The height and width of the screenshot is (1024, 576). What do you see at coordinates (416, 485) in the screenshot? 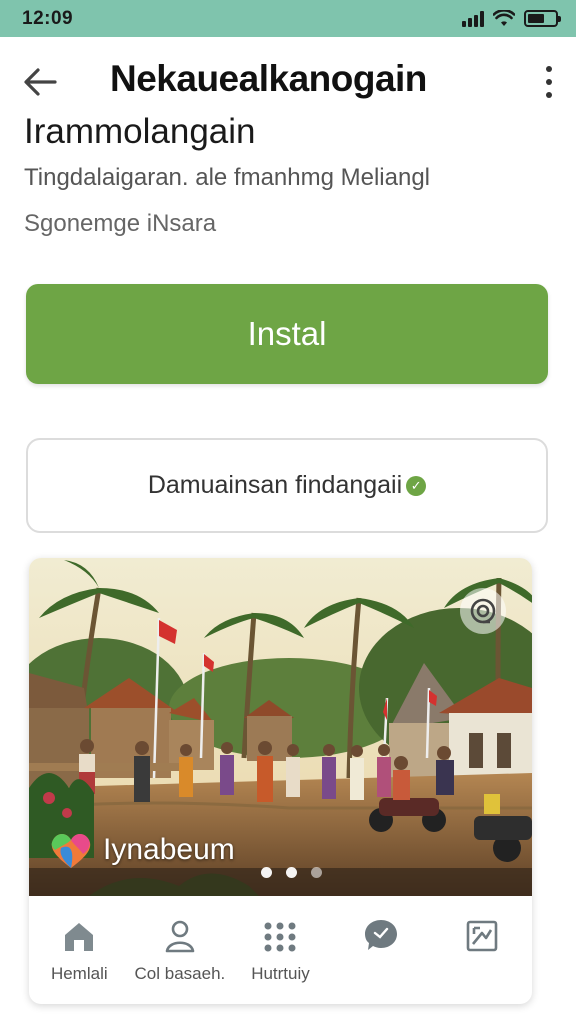
I see `check-circle-icon: ✓` at bounding box center [416, 485].